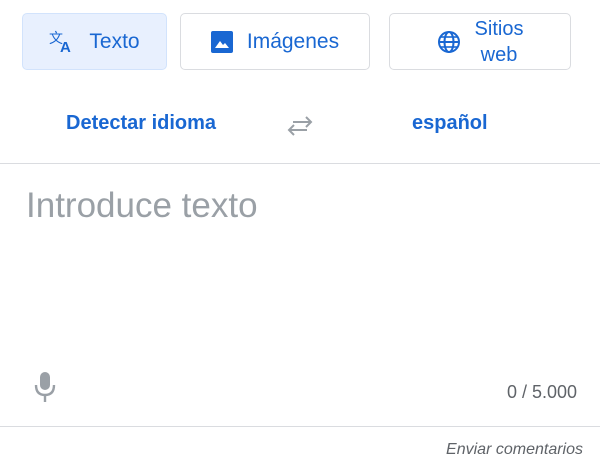 The image size is (600, 459). I want to click on swap-languages-icon, so click(300, 126).